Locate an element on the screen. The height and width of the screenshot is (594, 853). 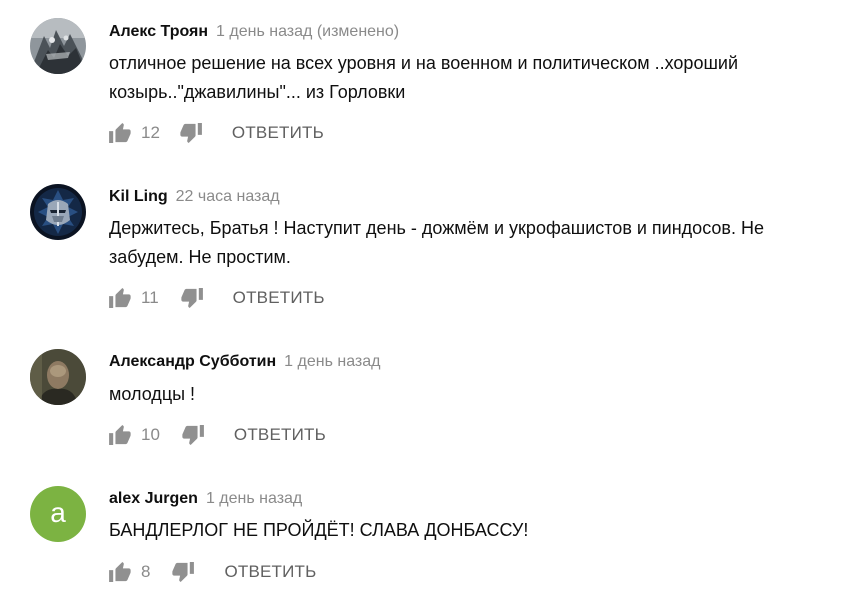
comment-header: alex Jurgen 1 день назад is located at coordinates (205, 499).